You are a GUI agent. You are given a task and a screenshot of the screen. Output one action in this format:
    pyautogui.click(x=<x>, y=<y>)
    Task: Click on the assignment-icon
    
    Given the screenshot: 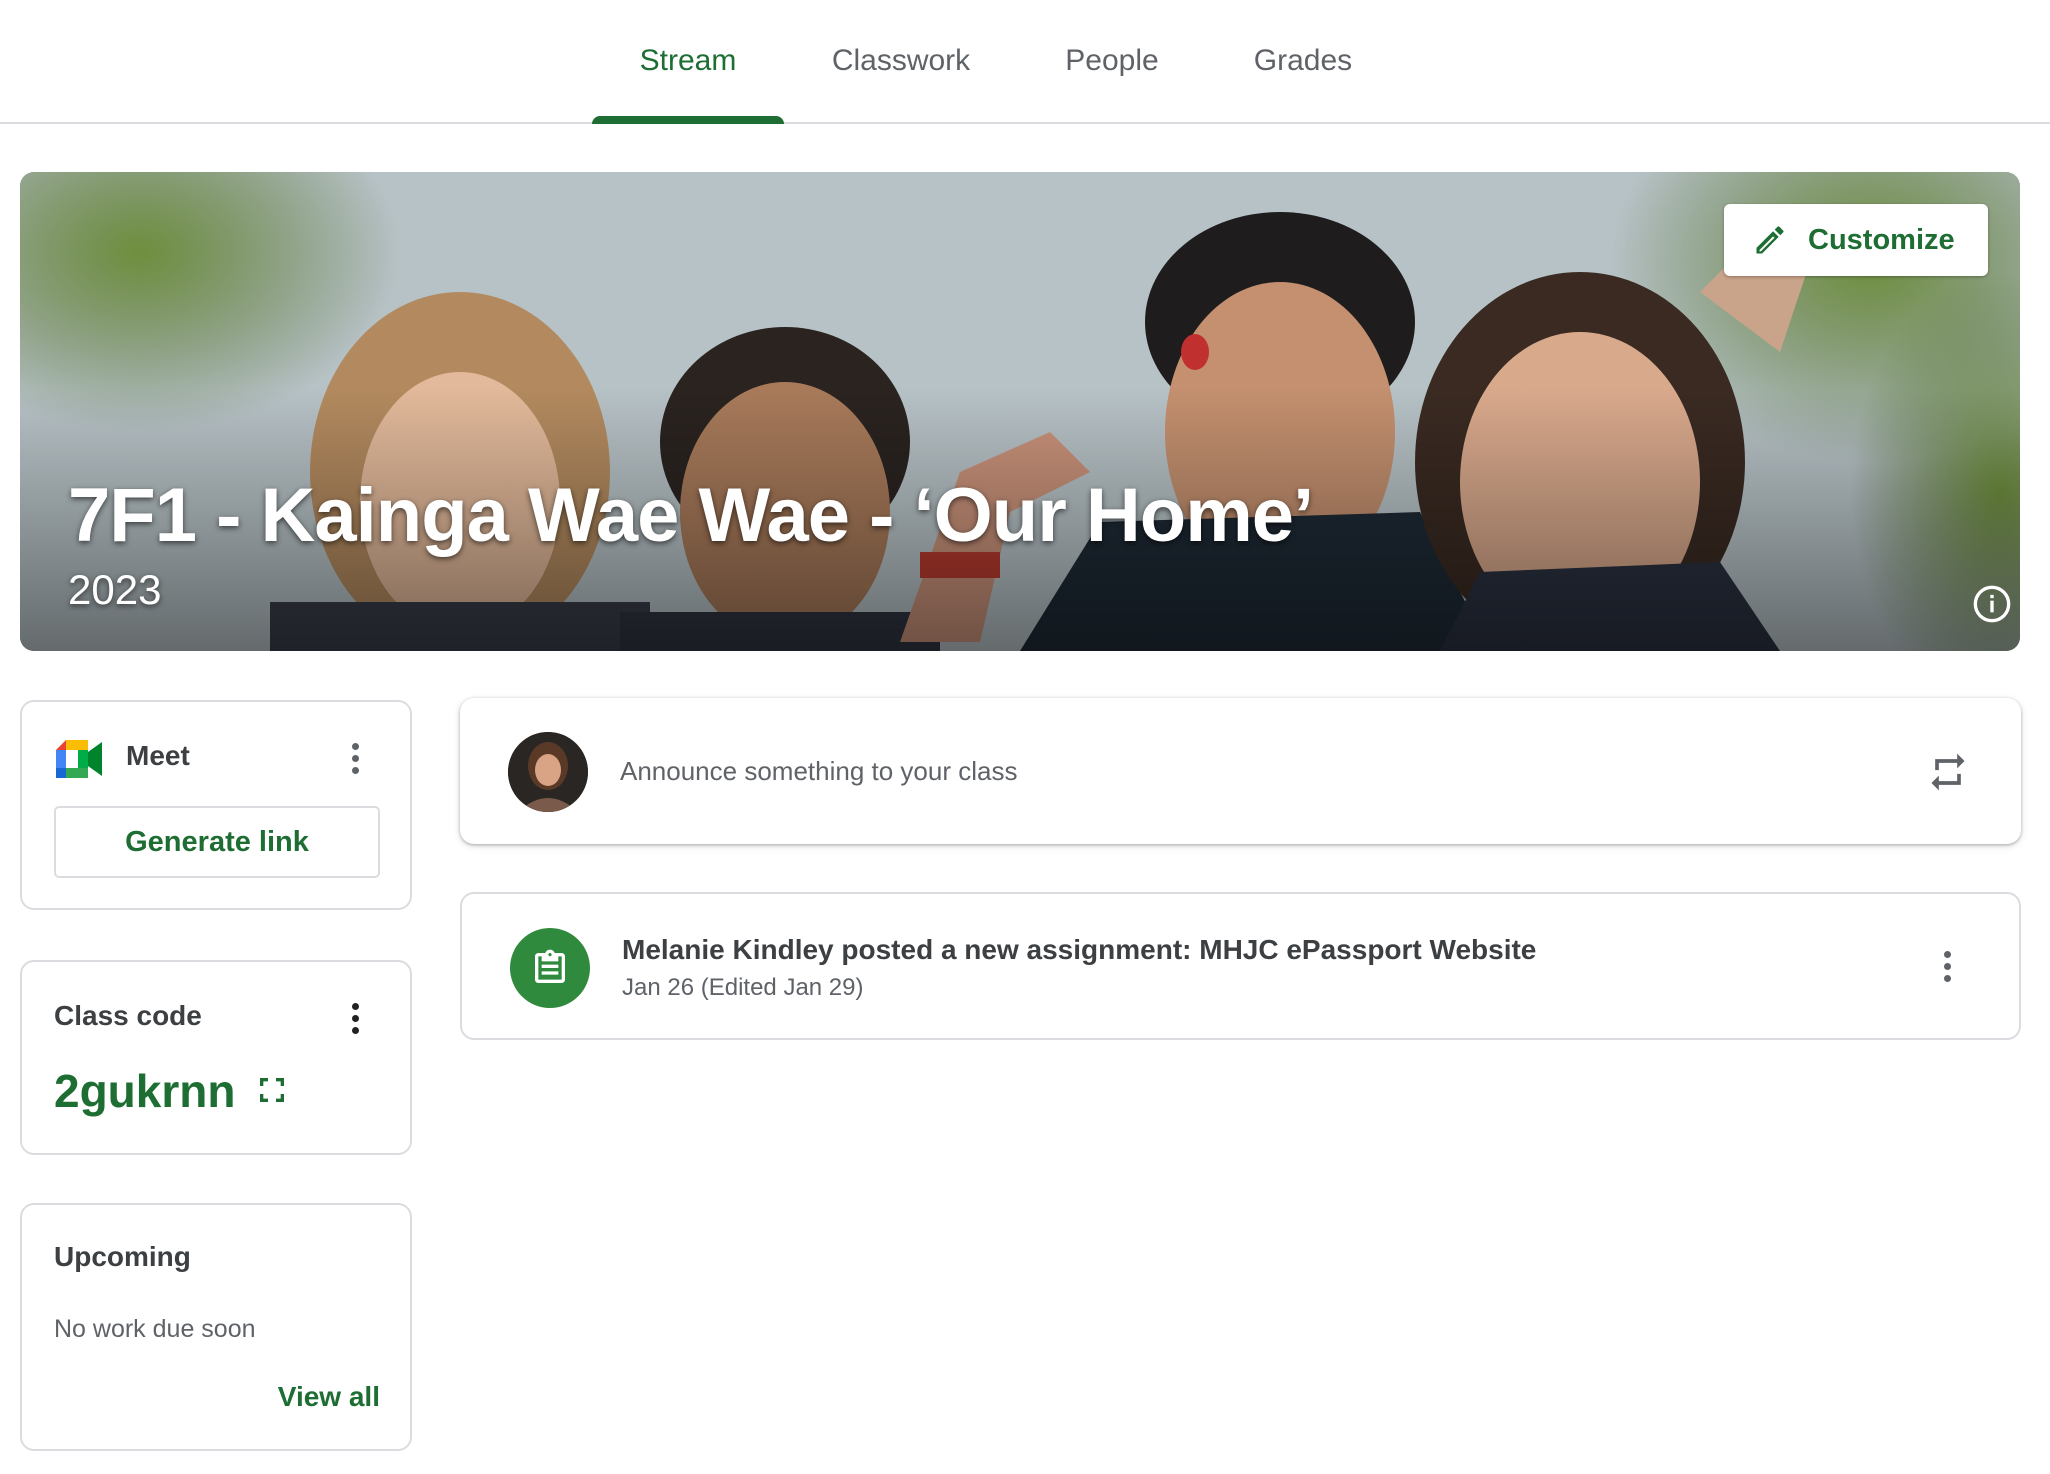 What is the action you would take?
    pyautogui.click(x=550, y=968)
    